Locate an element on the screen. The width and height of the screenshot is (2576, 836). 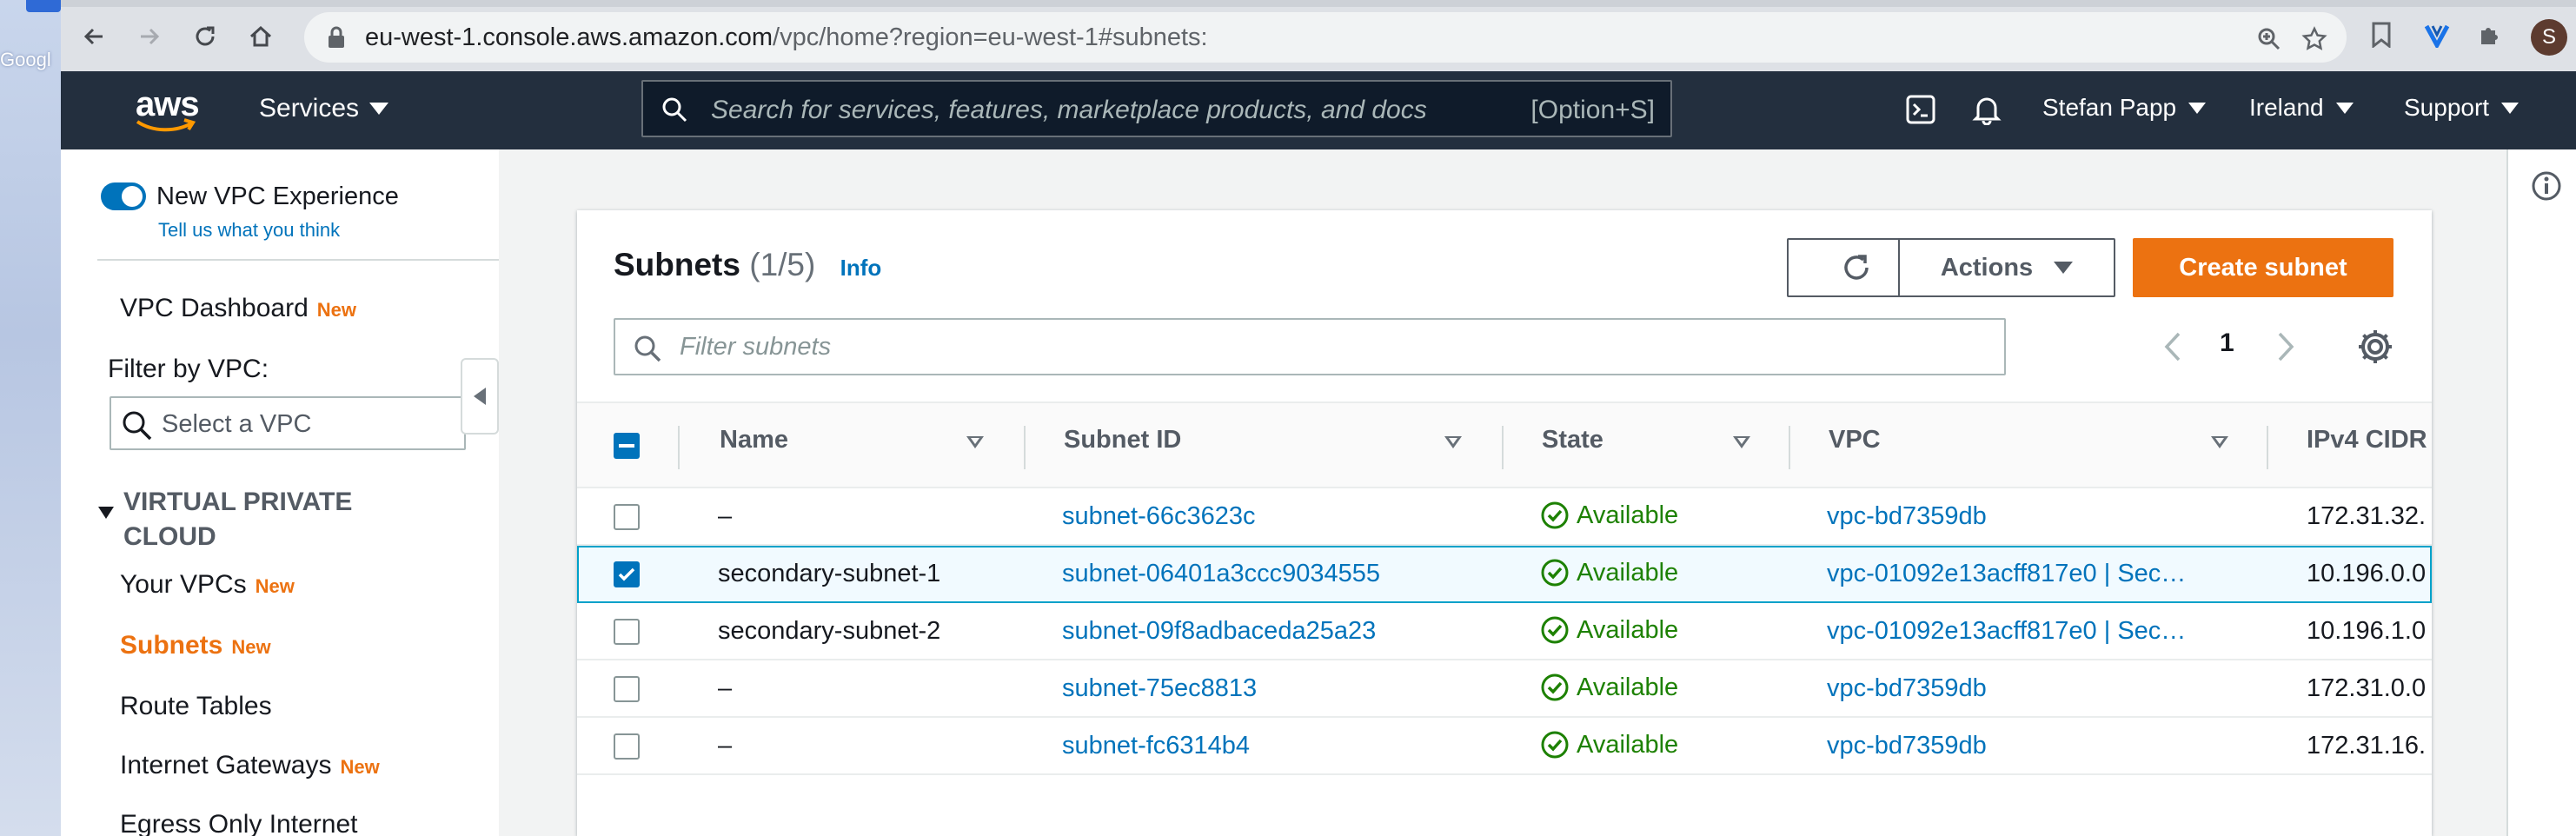
cell-subnet-id-link: subnet-06401a3ccc9034555 is located at coordinates (1221, 574).